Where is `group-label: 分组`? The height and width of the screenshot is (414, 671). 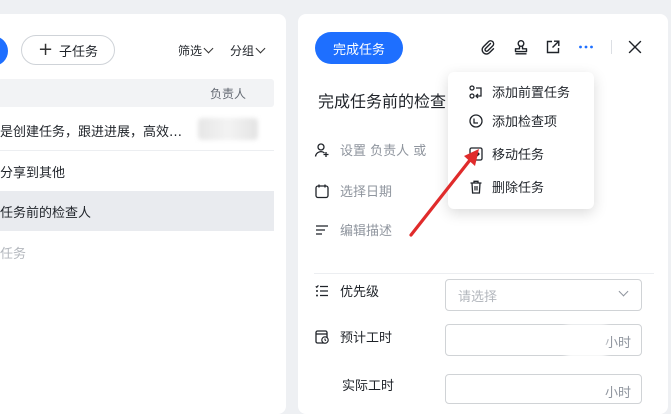 group-label: 分组 is located at coordinates (242, 51).